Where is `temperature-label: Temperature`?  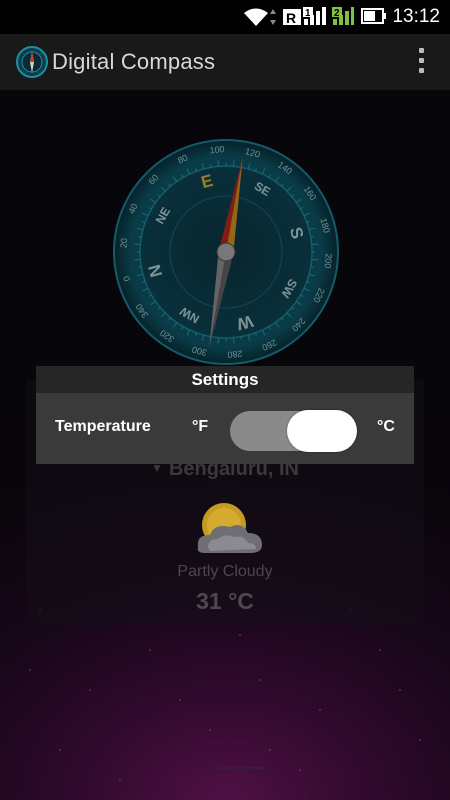
temperature-label: Temperature is located at coordinates (103, 426).